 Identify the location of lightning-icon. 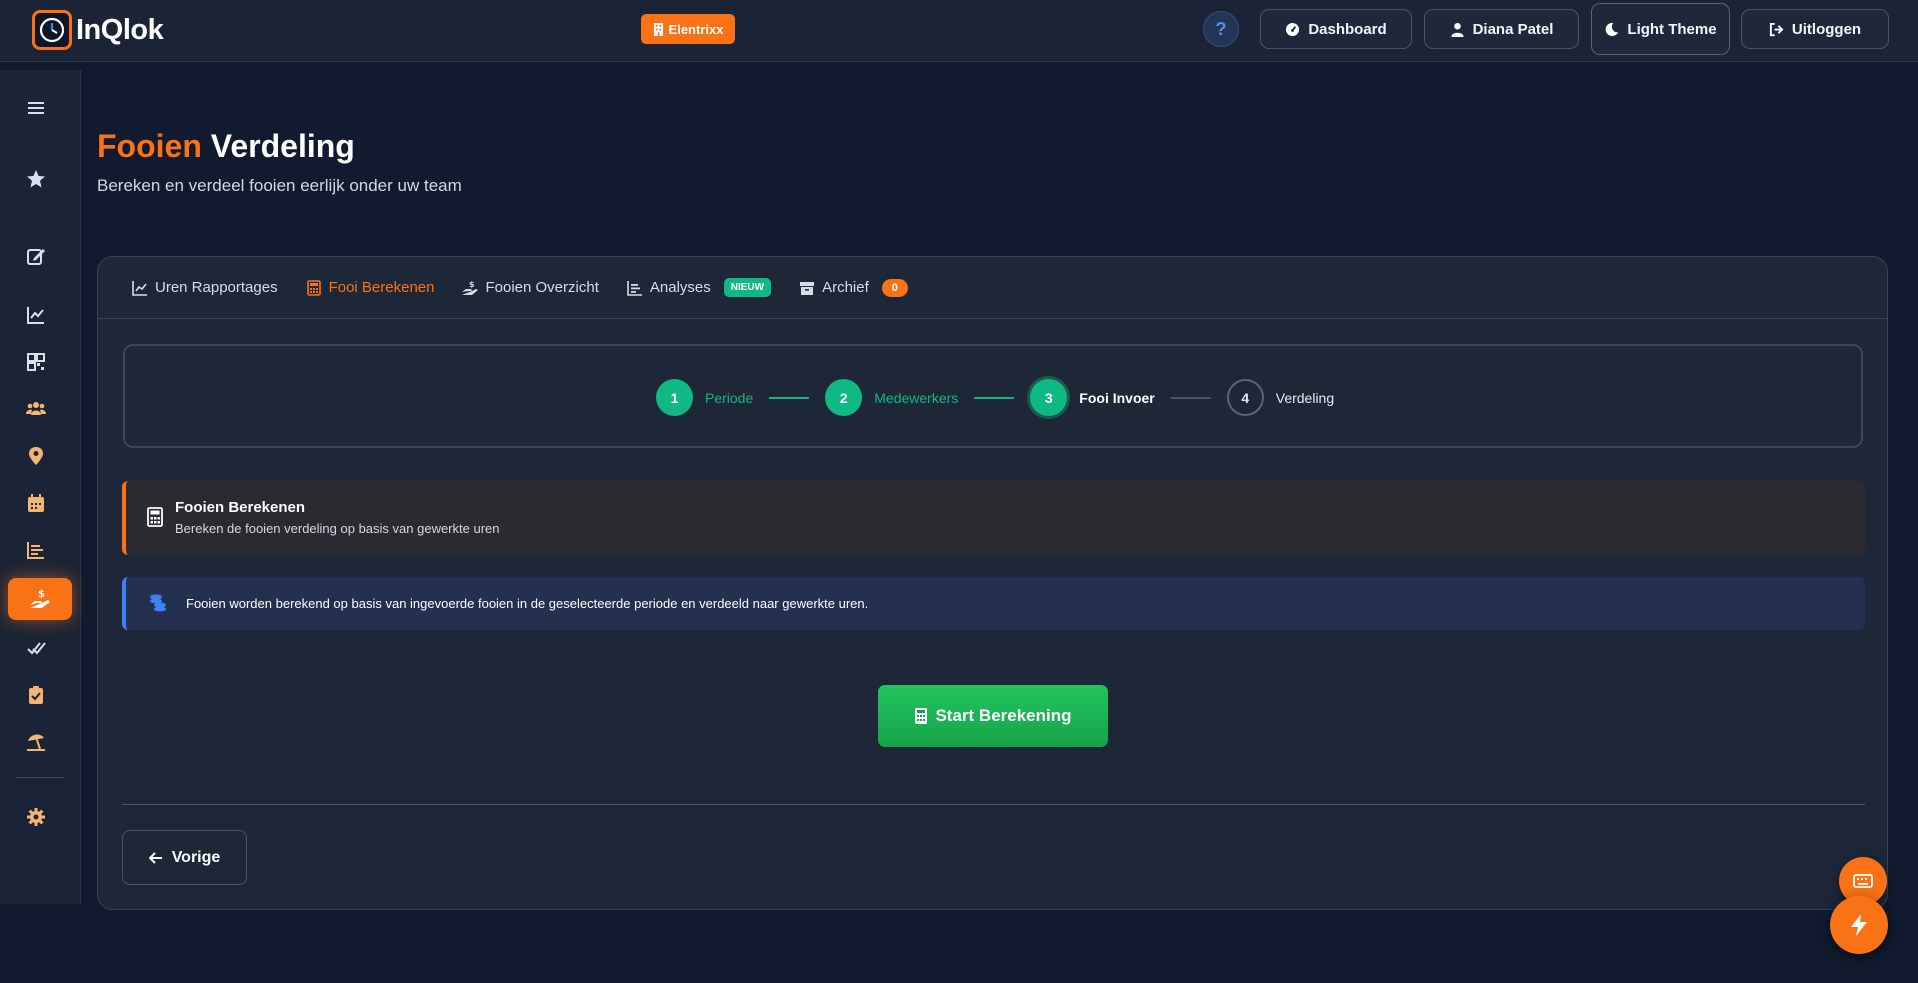
(1859, 925).